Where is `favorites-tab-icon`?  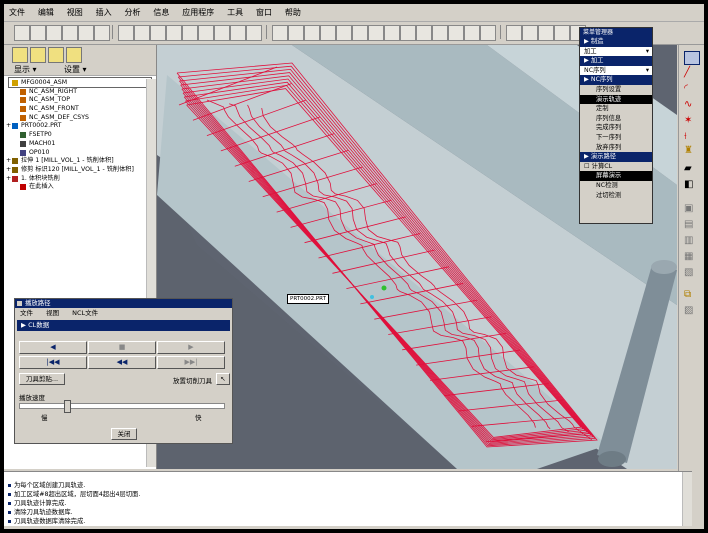 favorites-tab-icon is located at coordinates (56, 55).